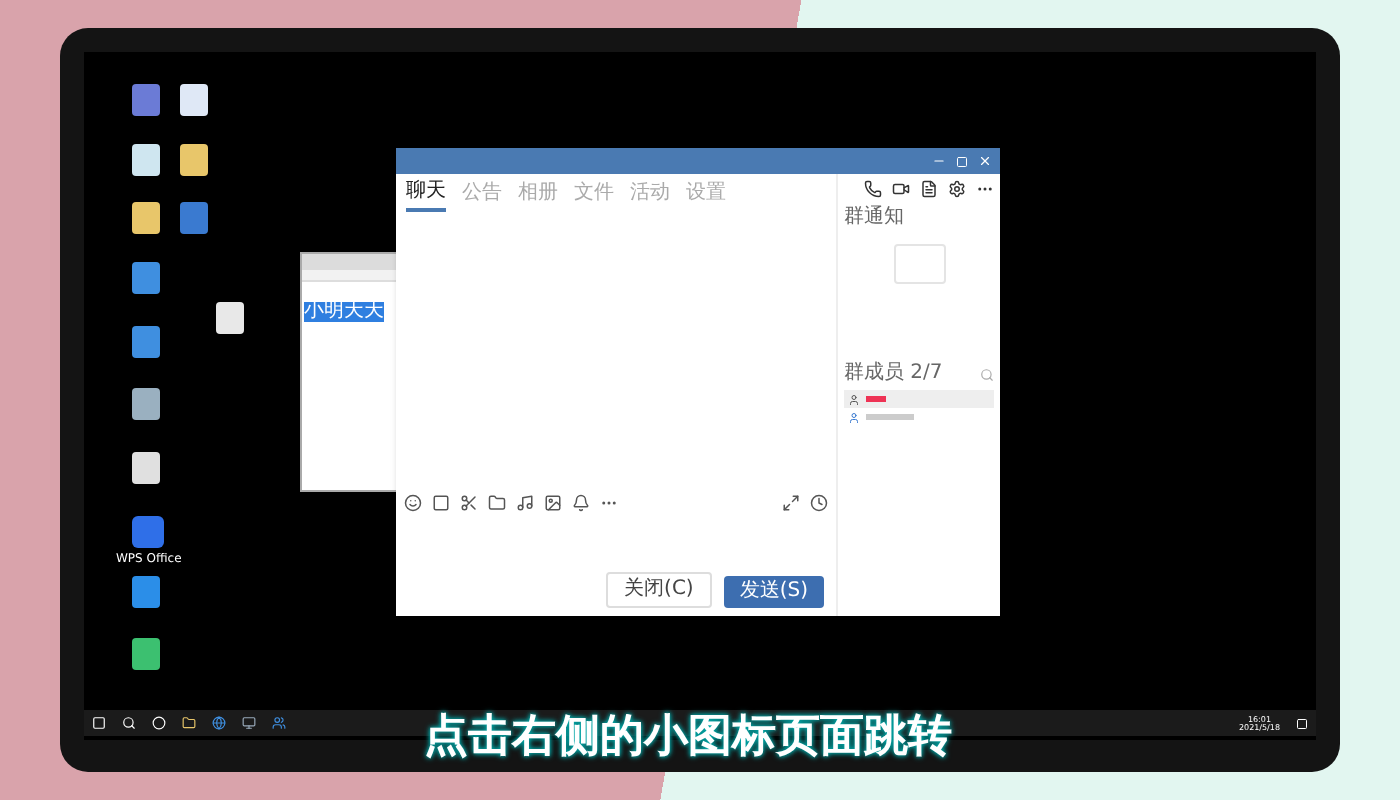 The height and width of the screenshot is (800, 1400). I want to click on empty-notice-drawing, so click(919, 264).